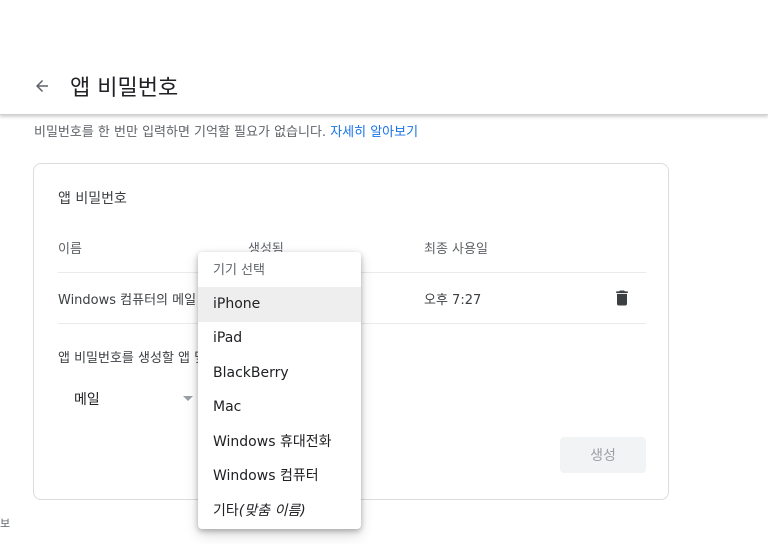  Describe the element at coordinates (92, 199) in the screenshot. I see `card-title: 앱 비밀번호` at that location.